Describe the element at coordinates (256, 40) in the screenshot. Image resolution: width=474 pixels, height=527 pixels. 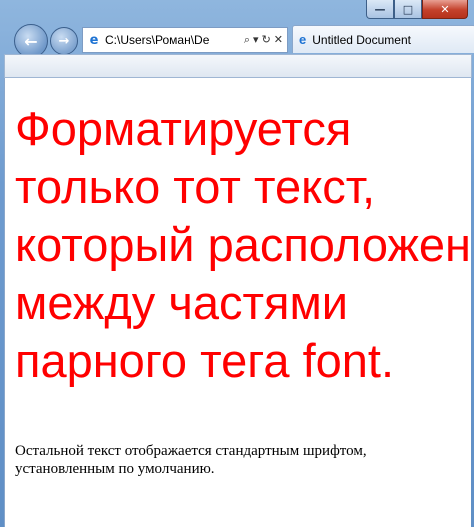
I see `dropdown-icon: ▾` at that location.